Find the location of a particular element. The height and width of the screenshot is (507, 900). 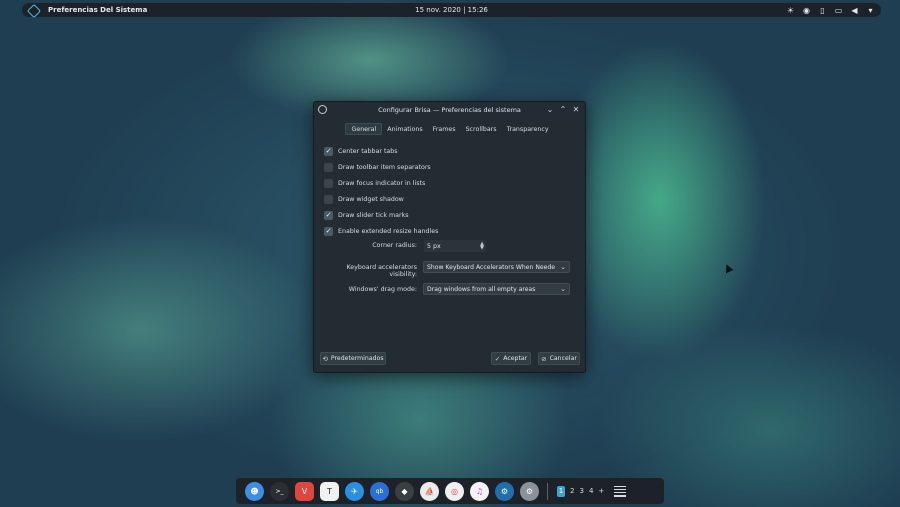

option-label: Draw toolbar item separators is located at coordinates (384, 167).